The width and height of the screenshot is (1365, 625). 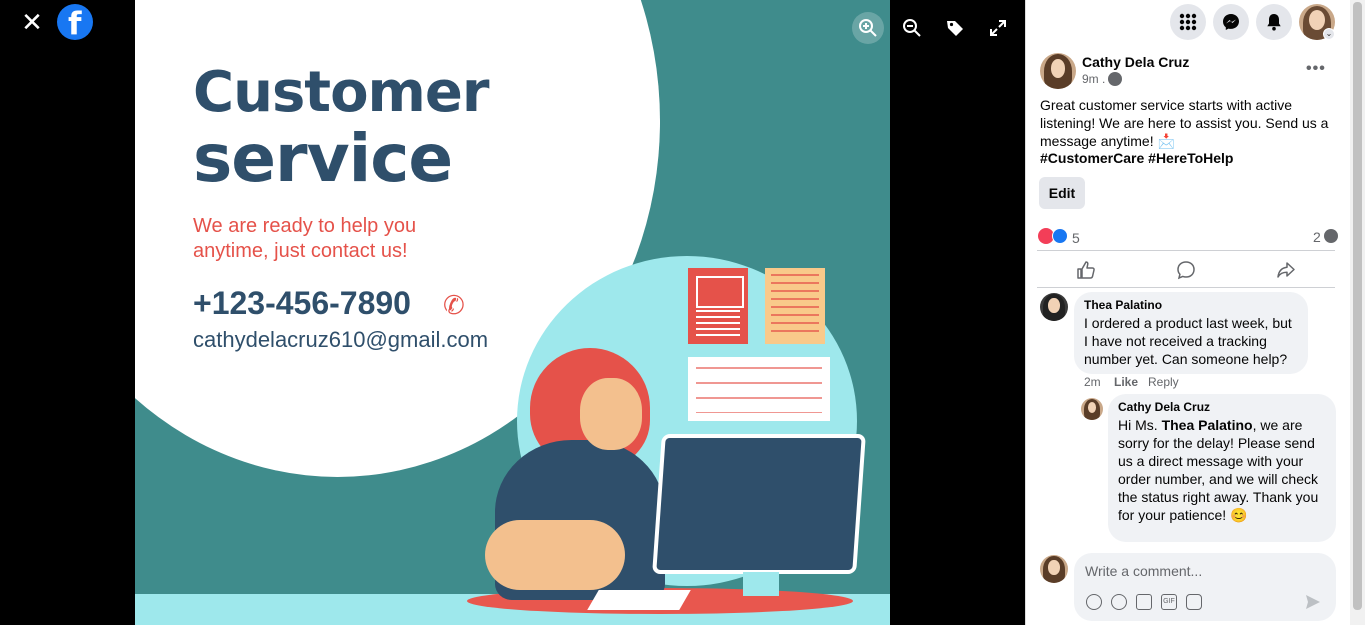 I want to click on chevron-down-icon: ⌄, so click(x=1329, y=34).